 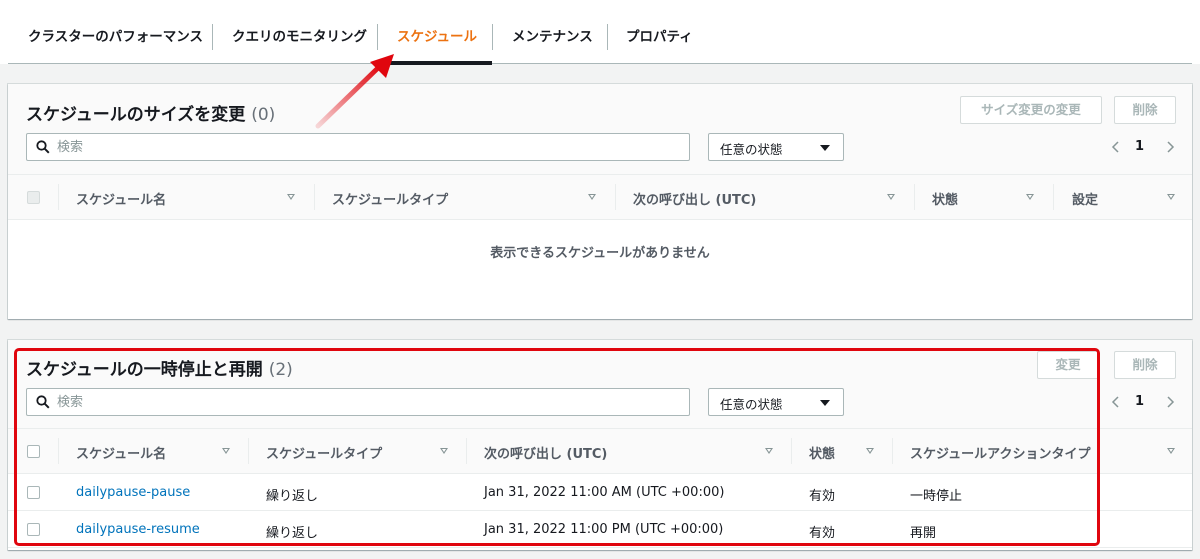 I want to click on modify-button: 変更, so click(x=1068, y=365).